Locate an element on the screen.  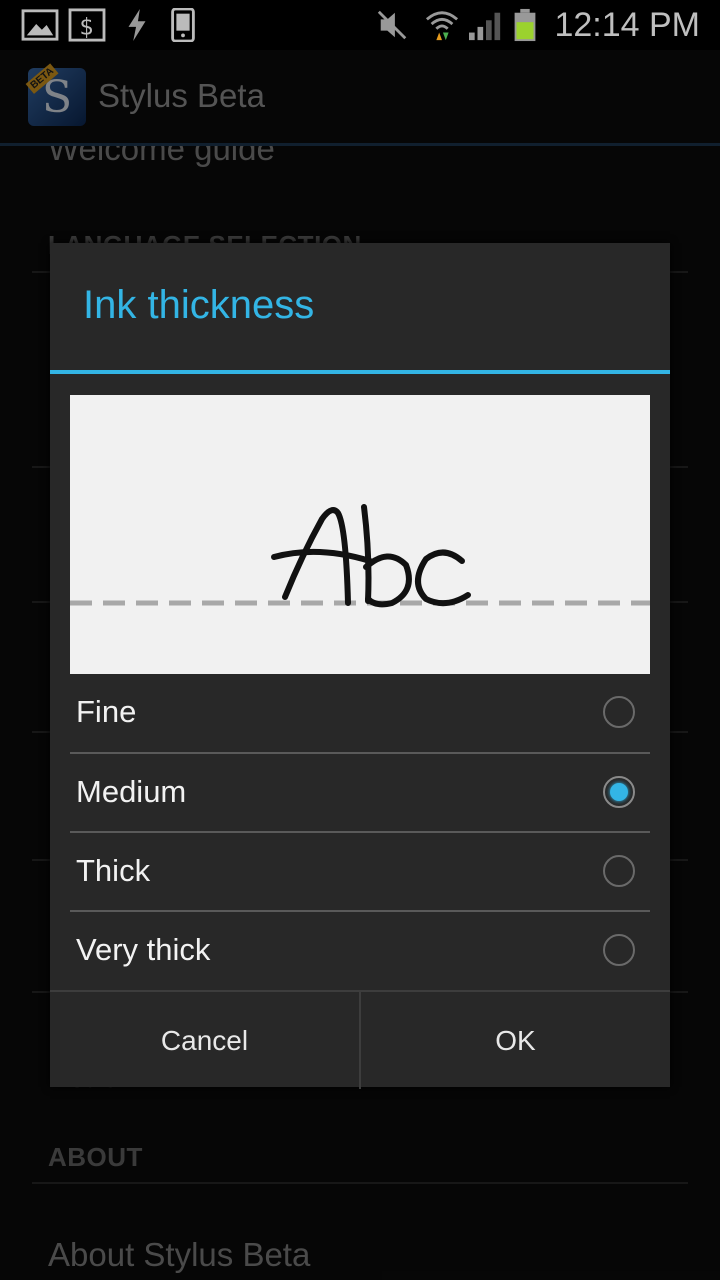
status-bar: $ 12:14 PM is located at coordinates (360, 25).